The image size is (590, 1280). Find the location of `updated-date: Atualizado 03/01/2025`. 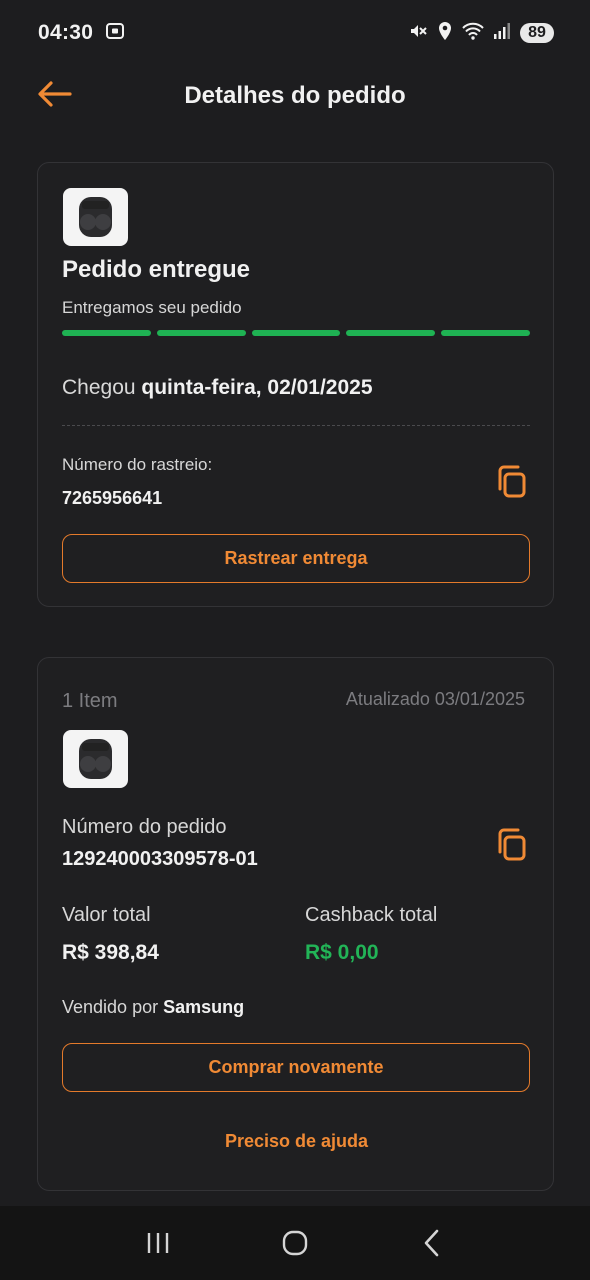

updated-date: Atualizado 03/01/2025 is located at coordinates (435, 699).